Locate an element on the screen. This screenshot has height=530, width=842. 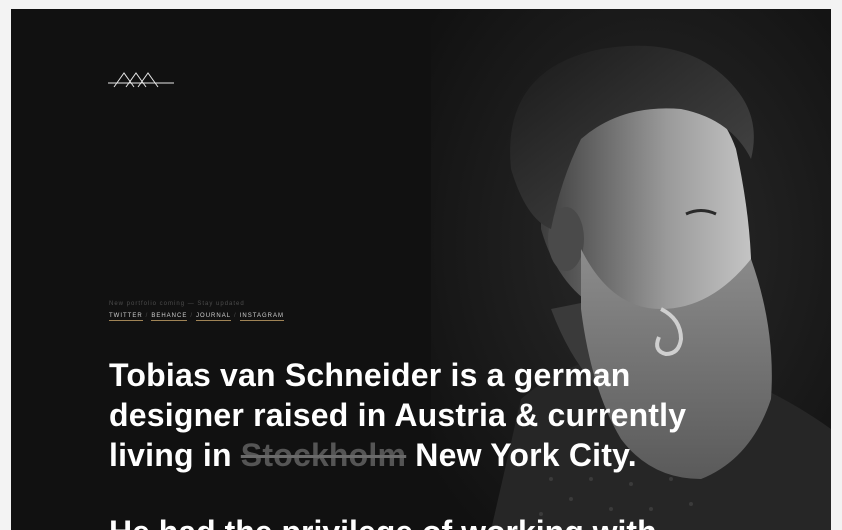
twitter-link: TWITTER is located at coordinates (126, 317).